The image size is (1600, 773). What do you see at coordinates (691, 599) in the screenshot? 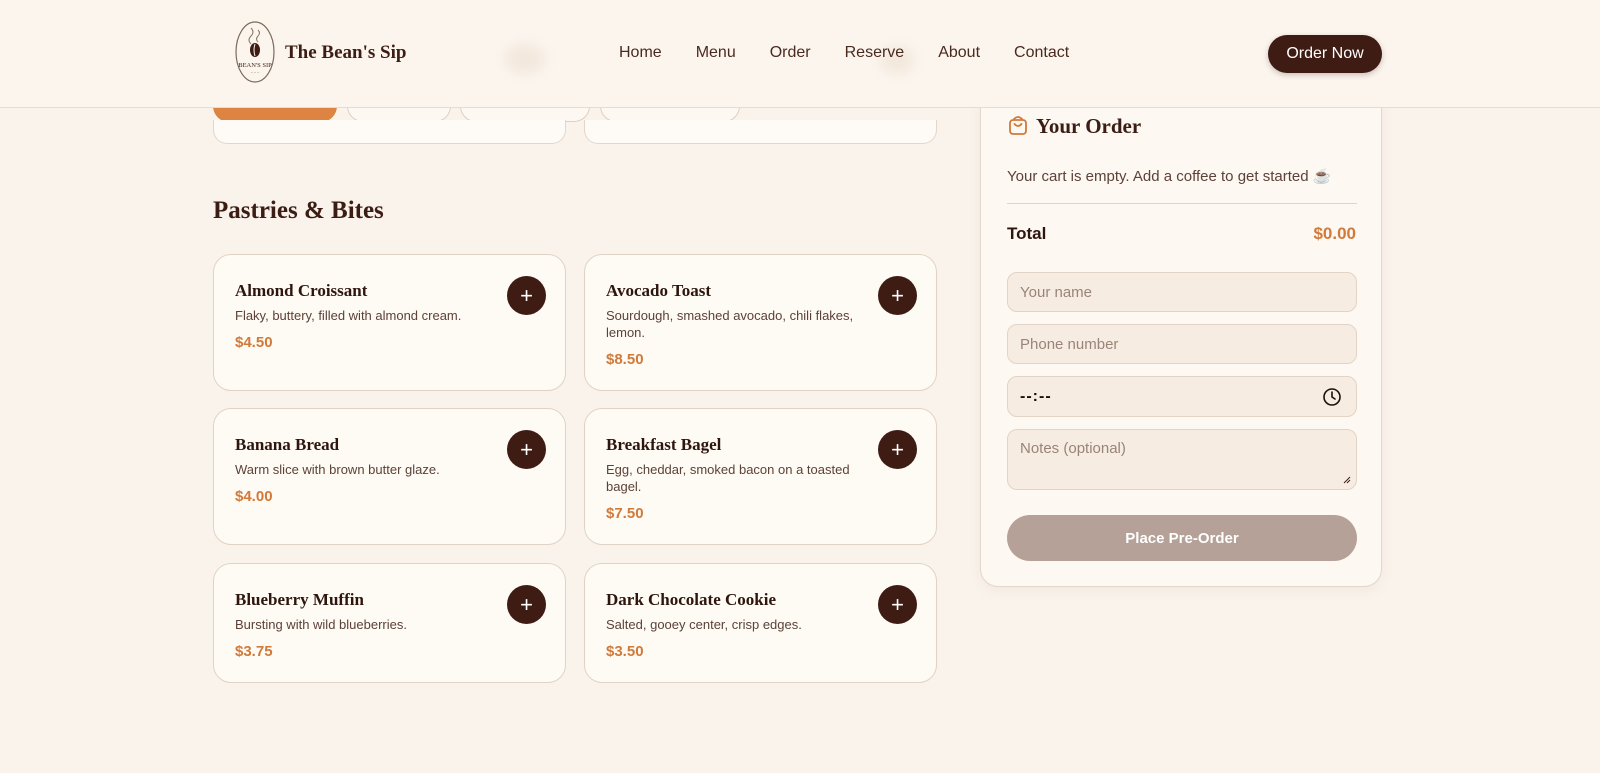
I see `item-name: Dark Chocolate Cookie` at bounding box center [691, 599].